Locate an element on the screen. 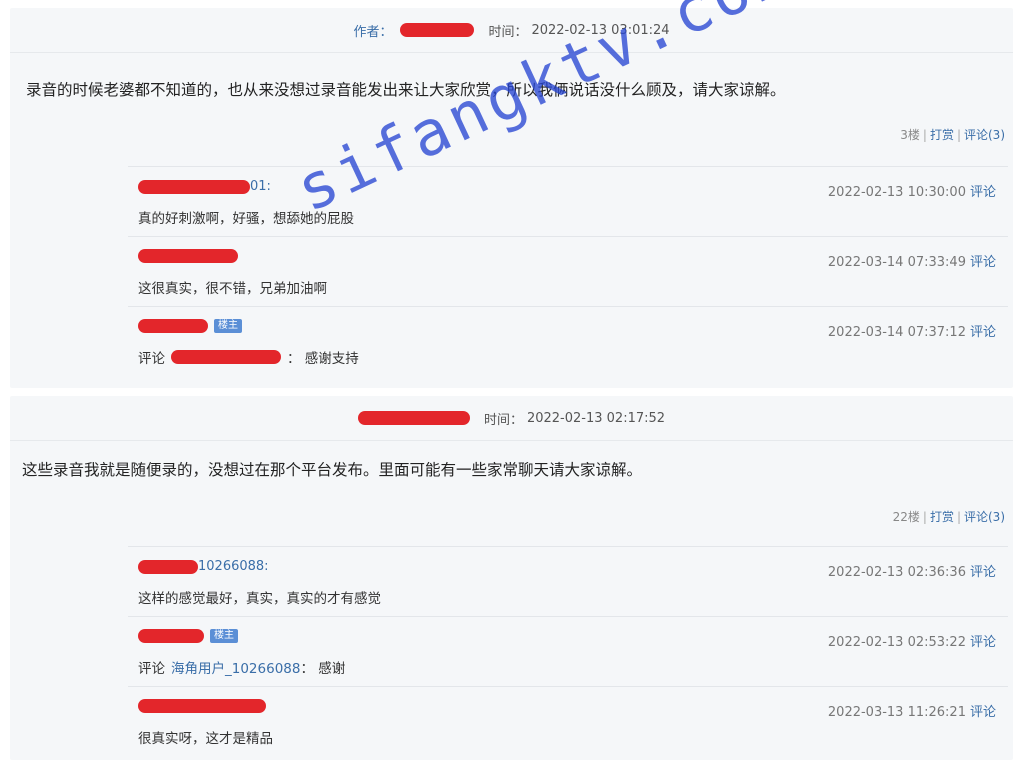 The height and width of the screenshot is (768, 1023). comment-time: 2022-02-13 02:36:36 评论 is located at coordinates (912, 570).